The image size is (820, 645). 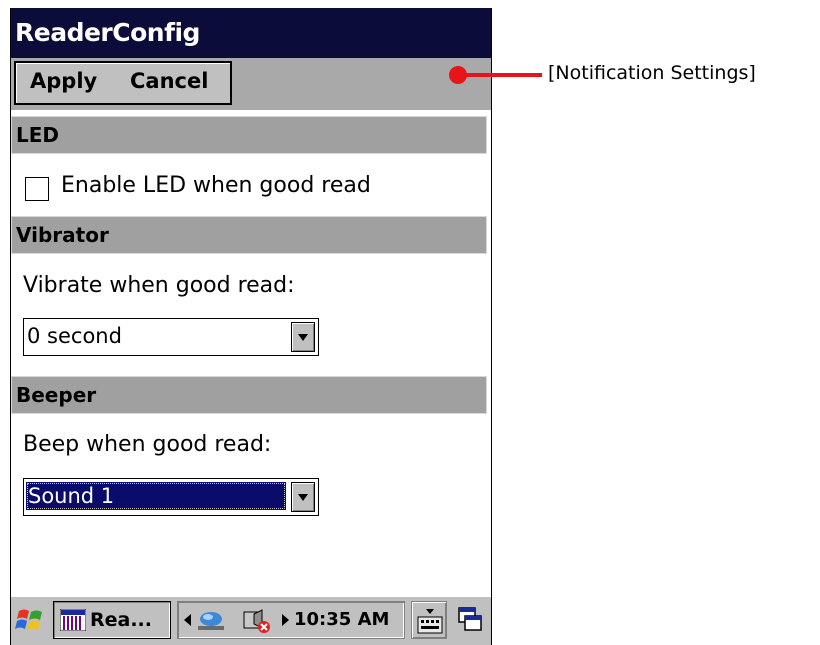 I want to click on show-desktop-button, so click(x=470, y=620).